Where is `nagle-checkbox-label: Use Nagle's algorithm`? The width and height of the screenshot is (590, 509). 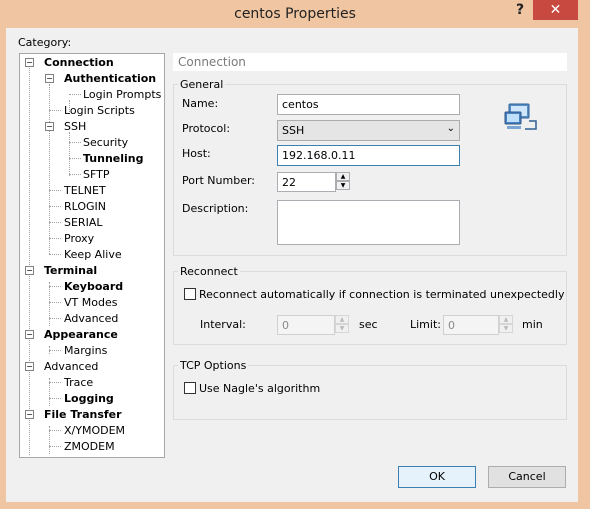 nagle-checkbox-label: Use Nagle's algorithm is located at coordinates (259, 388).